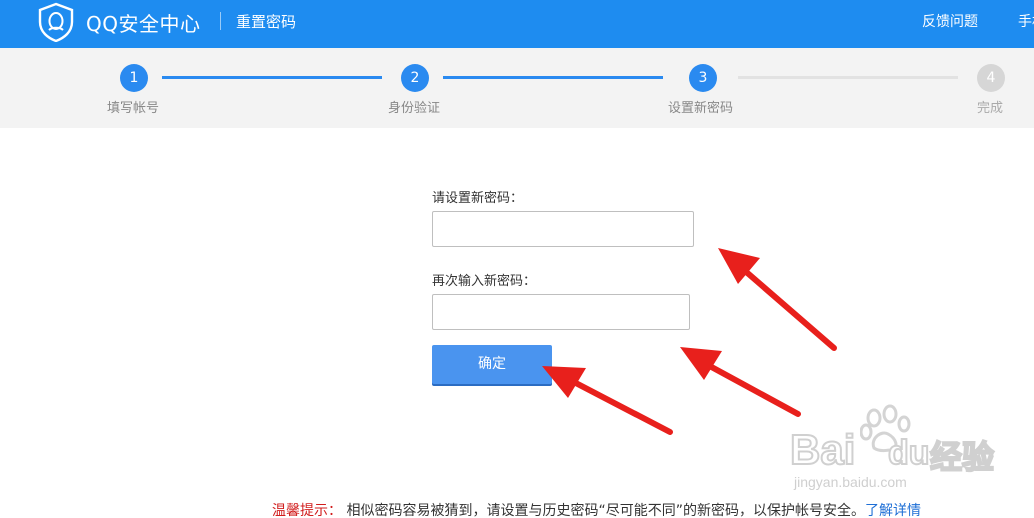  Describe the element at coordinates (607, 400) in the screenshot. I see `arrow-to-confirm-button-icon` at that location.